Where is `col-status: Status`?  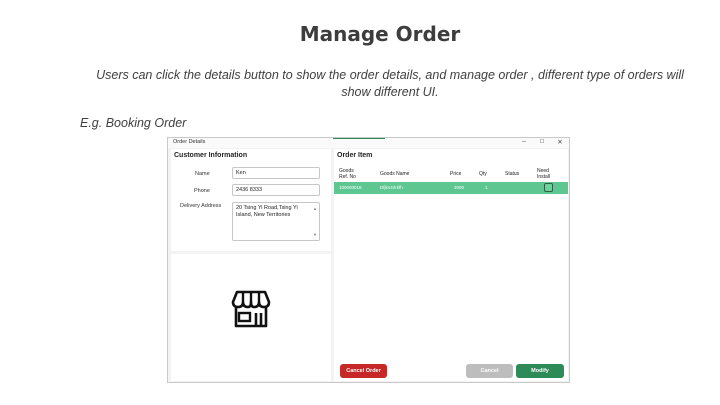 col-status: Status is located at coordinates (512, 174).